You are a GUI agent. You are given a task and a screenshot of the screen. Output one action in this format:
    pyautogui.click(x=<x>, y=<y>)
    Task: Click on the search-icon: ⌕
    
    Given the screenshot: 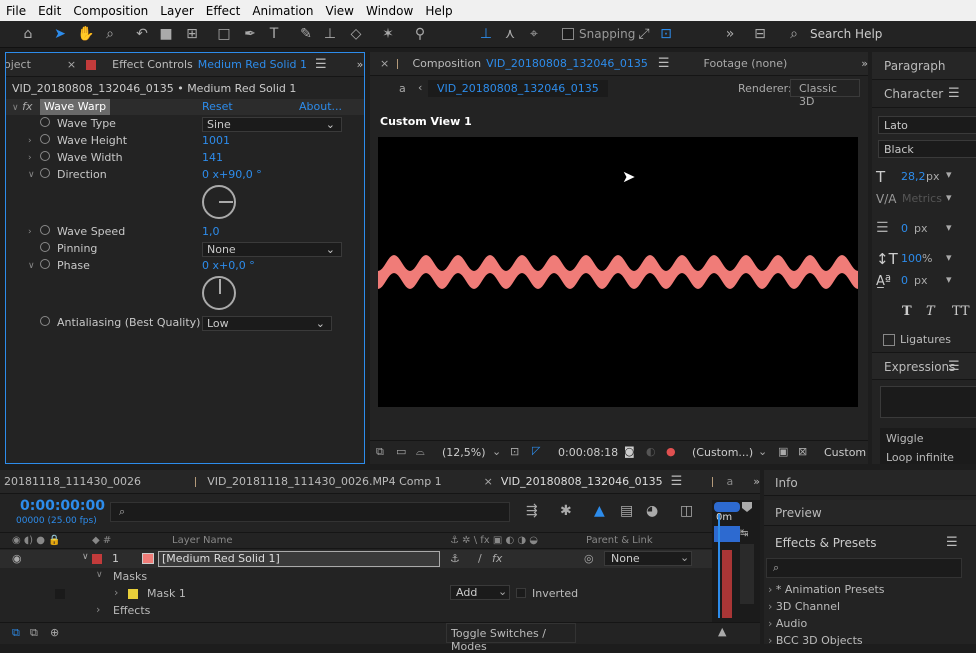 What is the action you would take?
    pyautogui.click(x=794, y=34)
    